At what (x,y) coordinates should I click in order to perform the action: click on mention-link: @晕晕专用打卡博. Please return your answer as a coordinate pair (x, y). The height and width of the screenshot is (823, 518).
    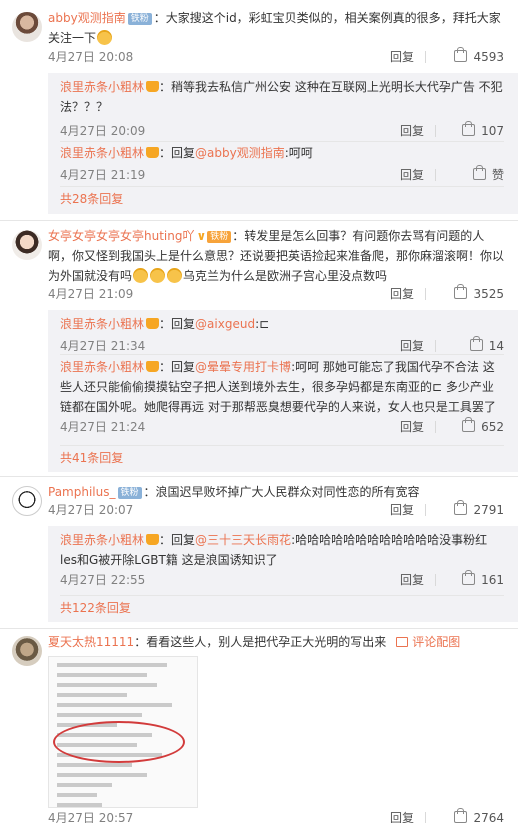
    Looking at the image, I should click on (243, 367).